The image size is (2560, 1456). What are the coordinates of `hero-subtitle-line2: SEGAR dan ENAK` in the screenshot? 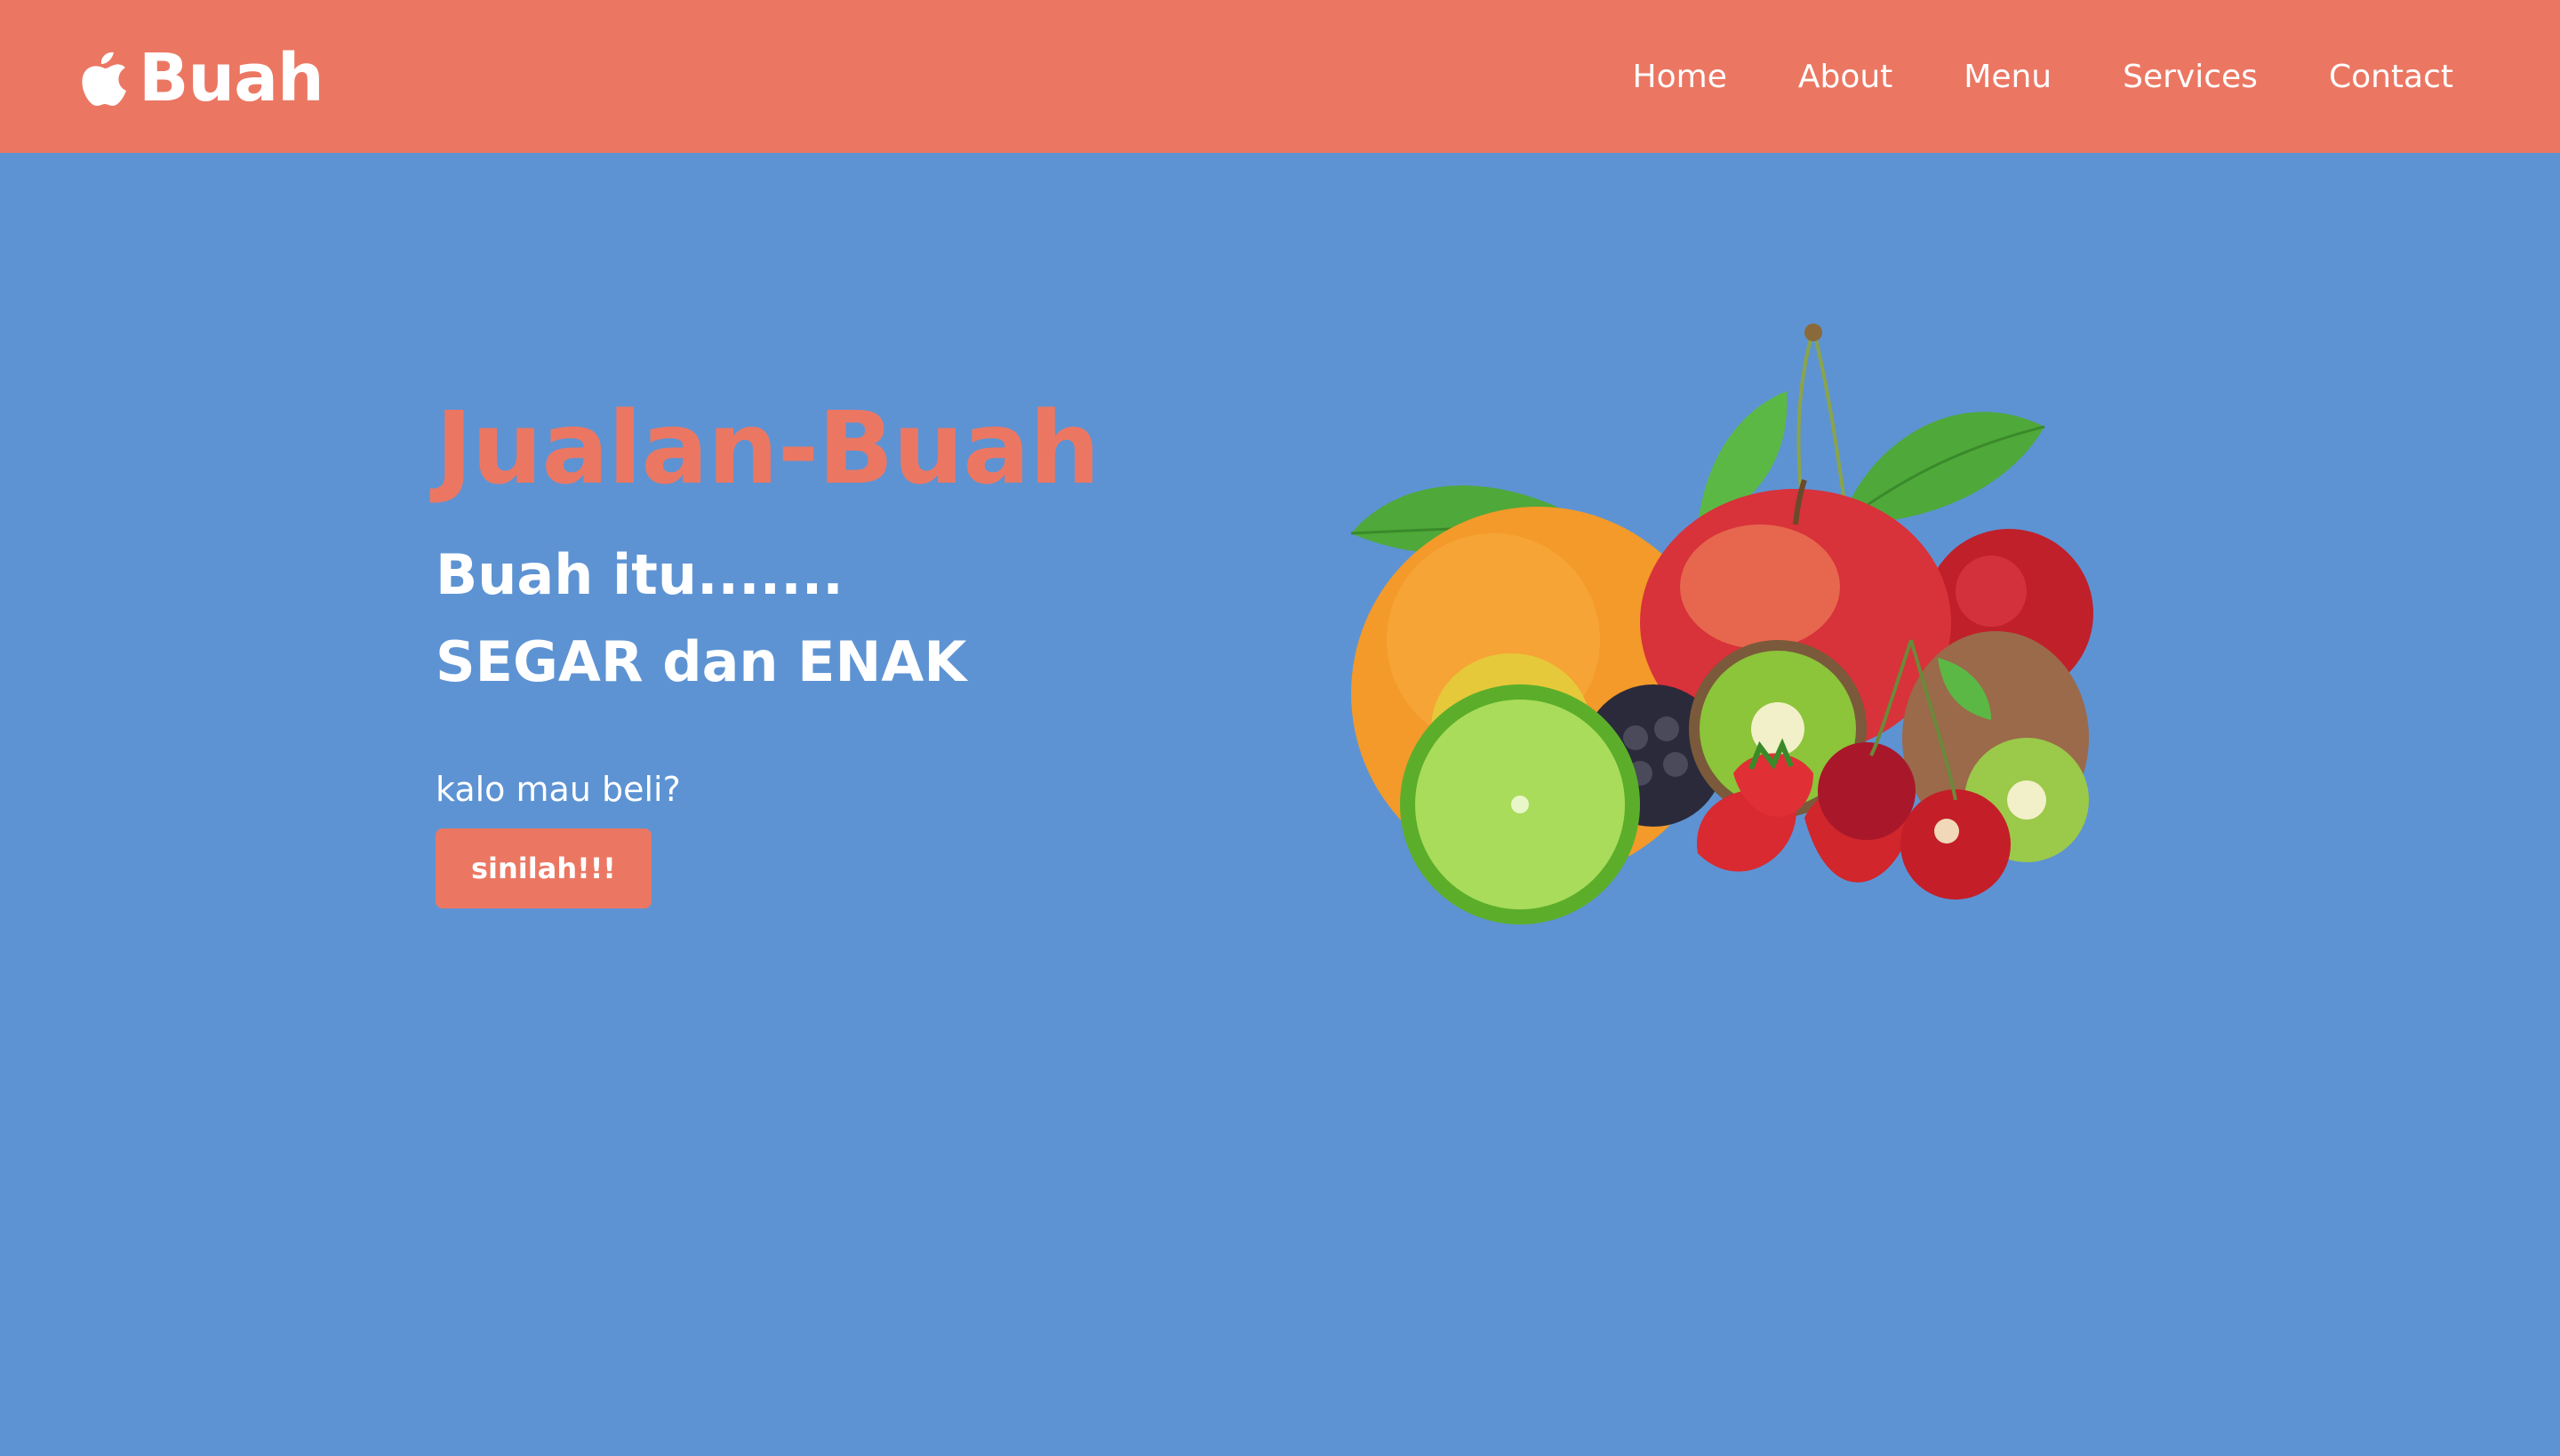 It's located at (701, 661).